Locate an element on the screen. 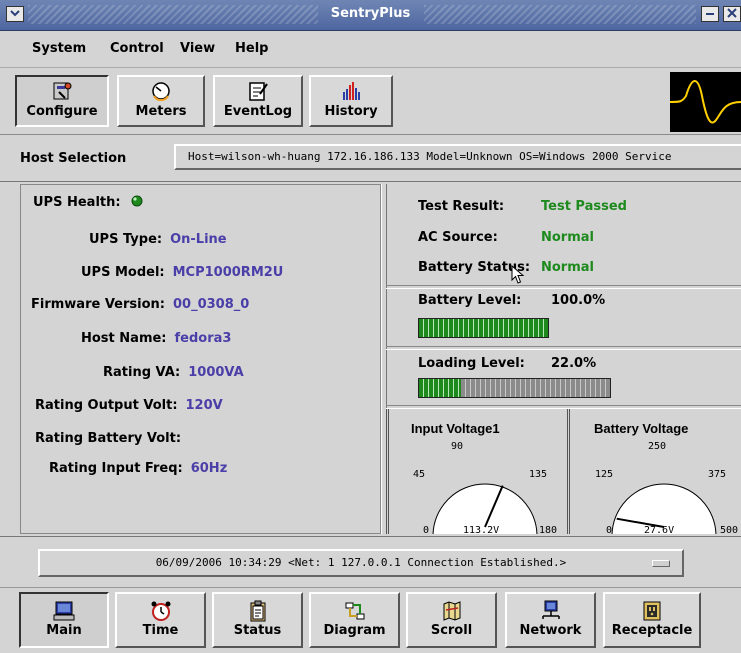  rating-va-row: Rating VA: 1000VA is located at coordinates (173, 372).